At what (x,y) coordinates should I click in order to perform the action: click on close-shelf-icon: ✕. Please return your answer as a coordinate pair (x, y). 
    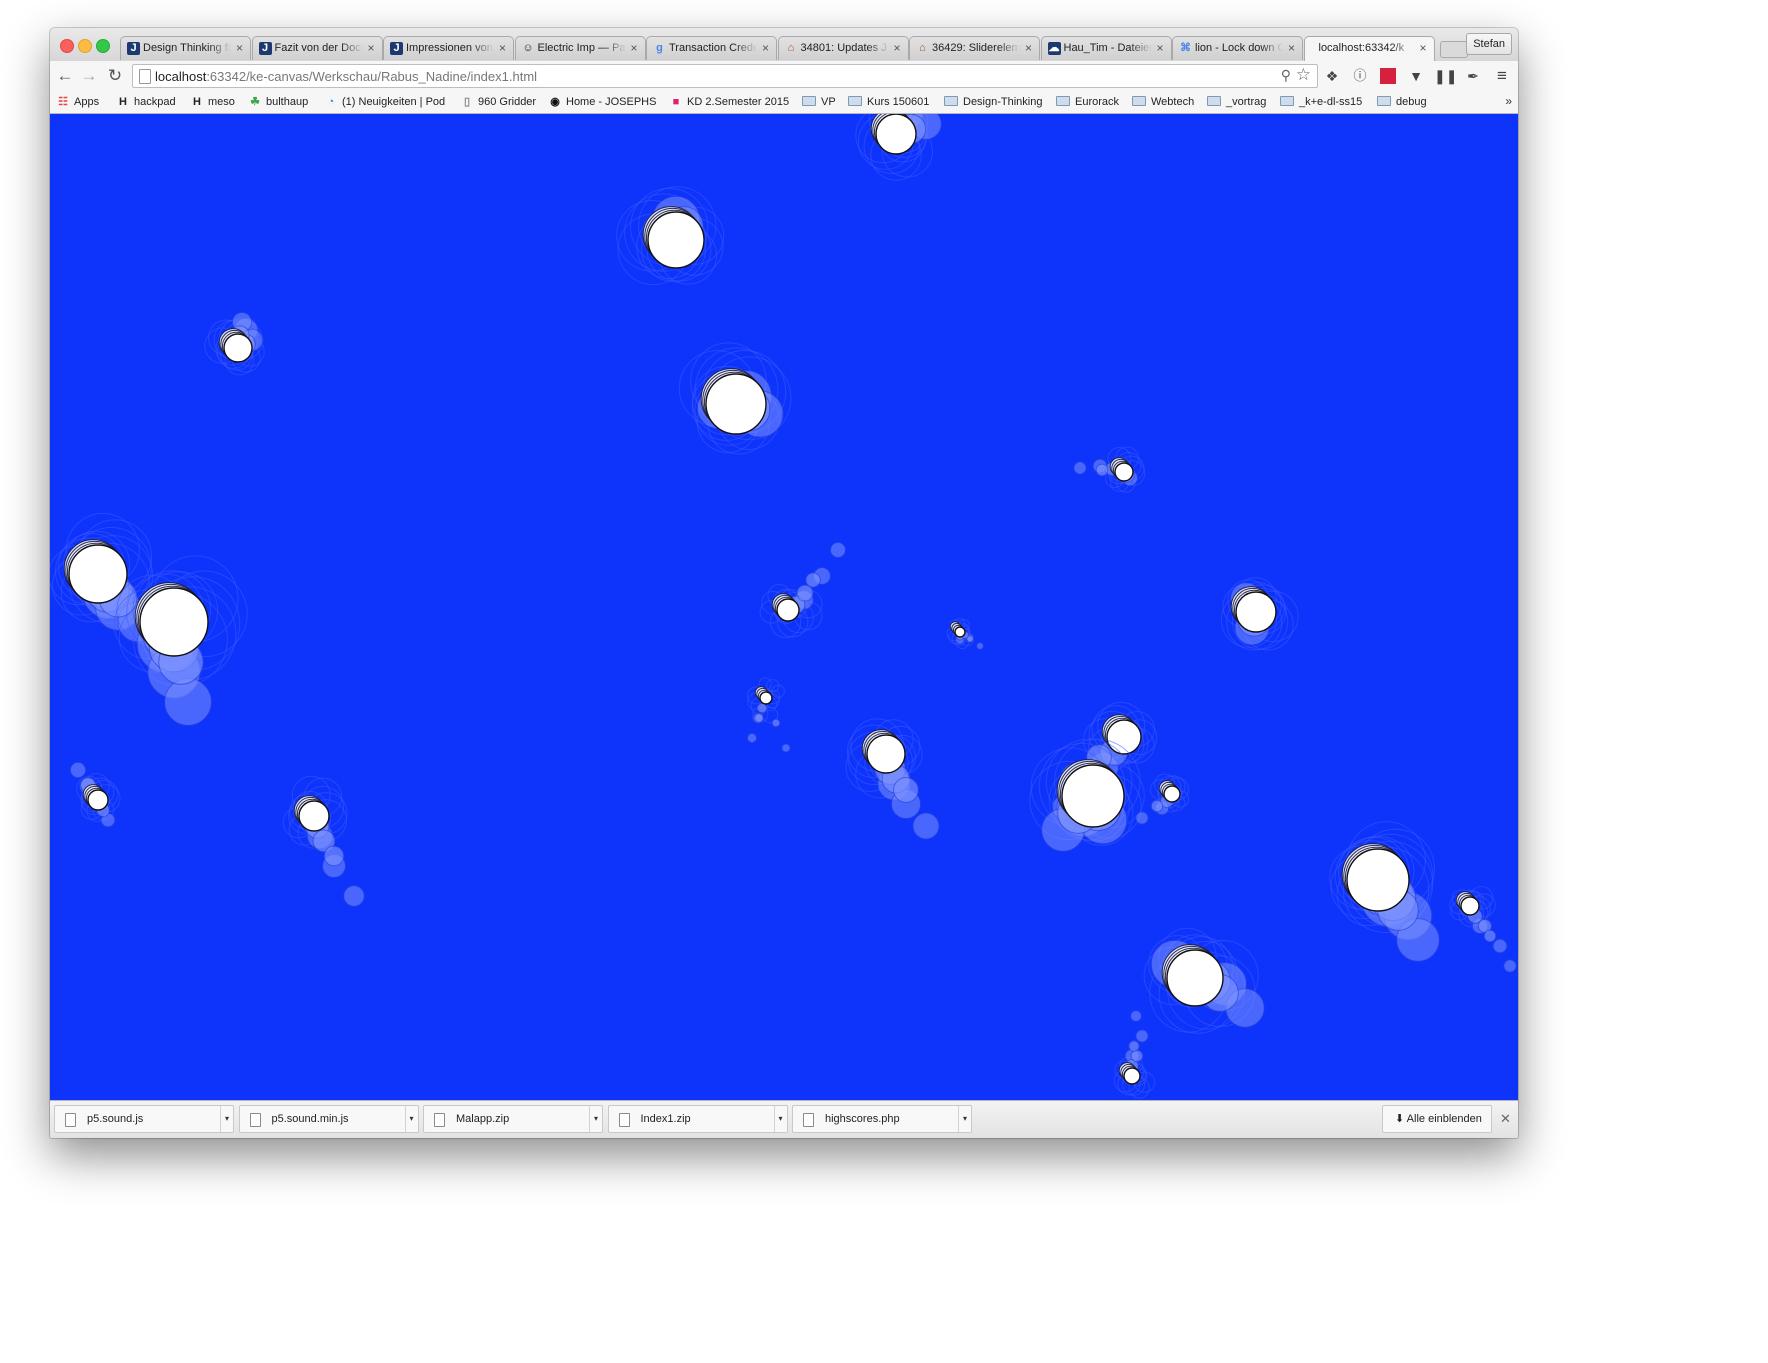
    Looking at the image, I should click on (1505, 1119).